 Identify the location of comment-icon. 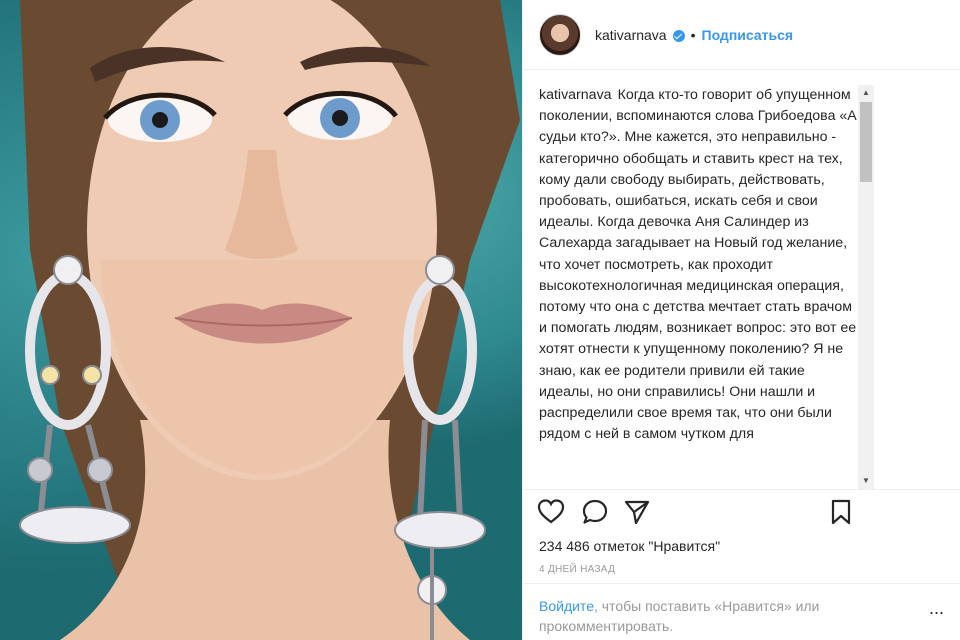
(595, 512).